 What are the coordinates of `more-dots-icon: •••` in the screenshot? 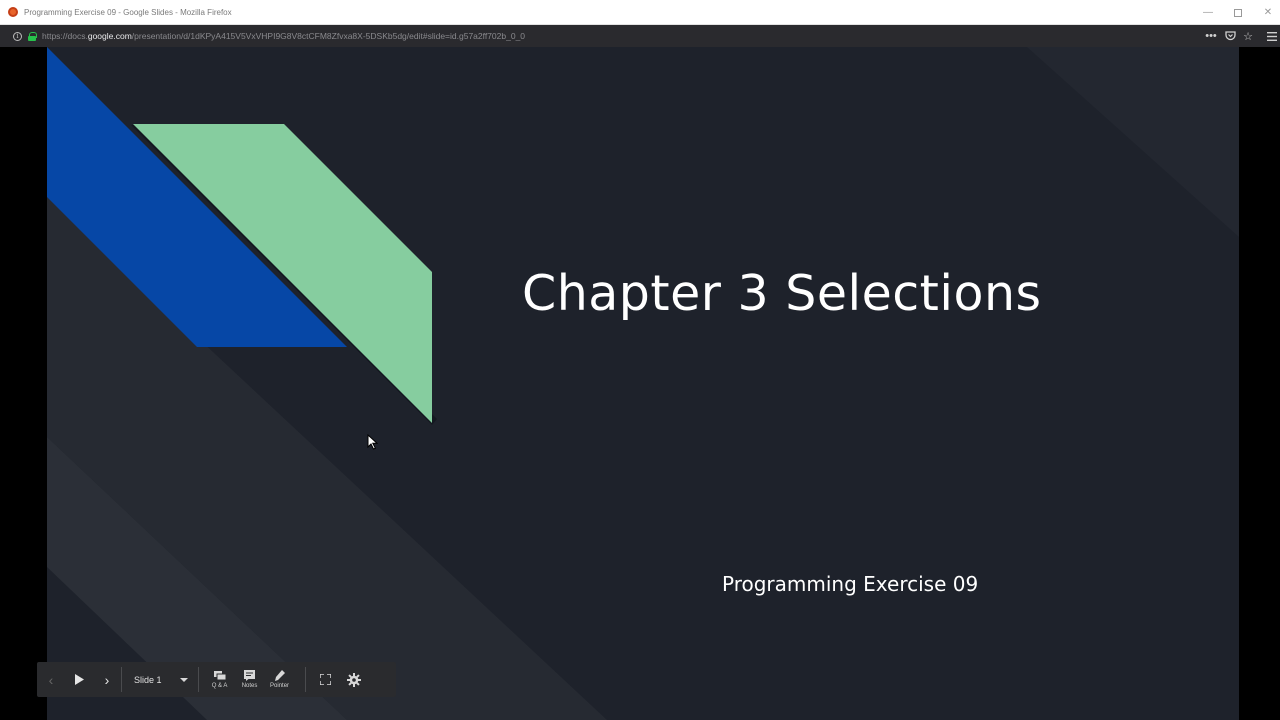 It's located at (1211, 36).